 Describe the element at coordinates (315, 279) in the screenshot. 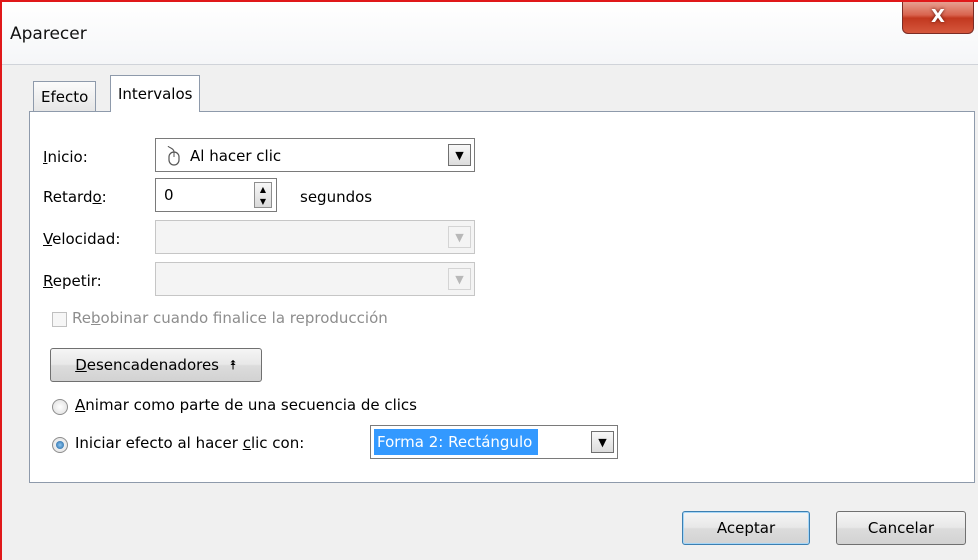

I see `repetir-select: ▼` at that location.